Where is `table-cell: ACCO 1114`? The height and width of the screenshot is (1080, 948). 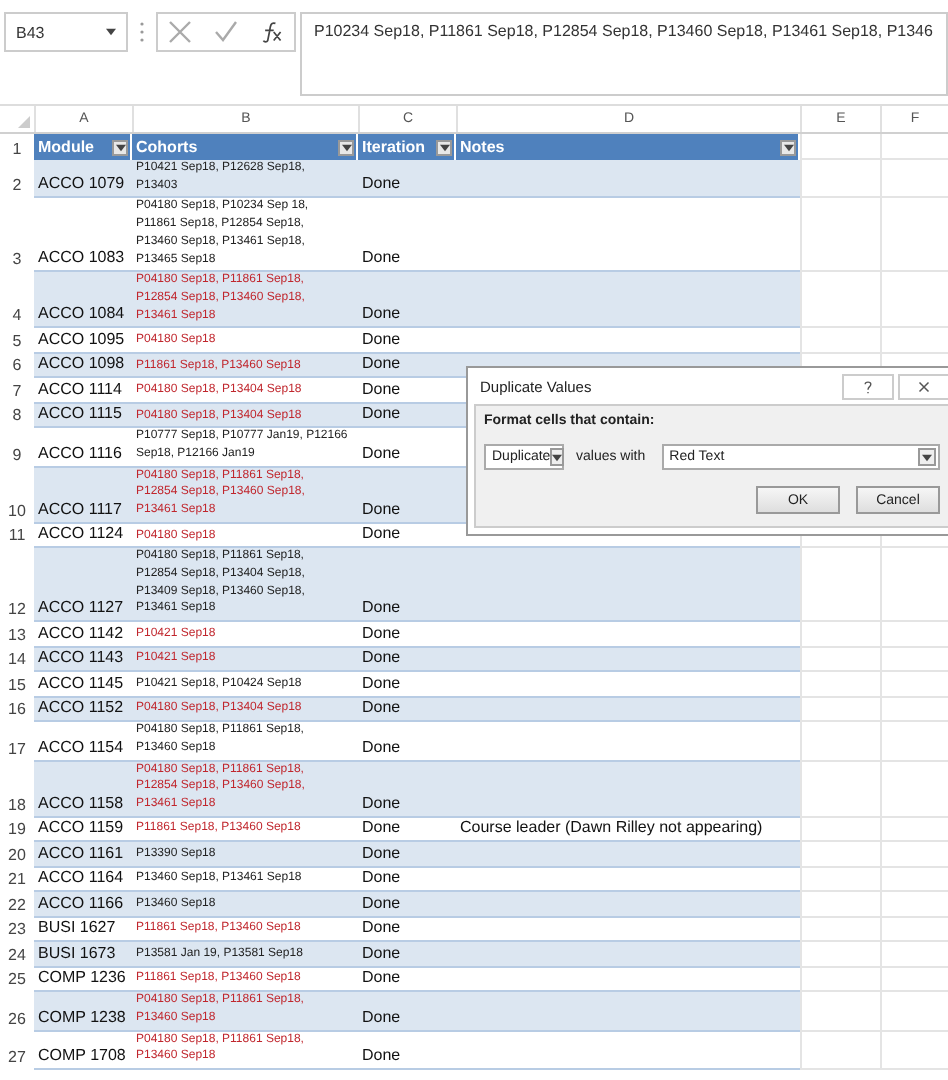
table-cell: ACCO 1114 is located at coordinates (83, 391).